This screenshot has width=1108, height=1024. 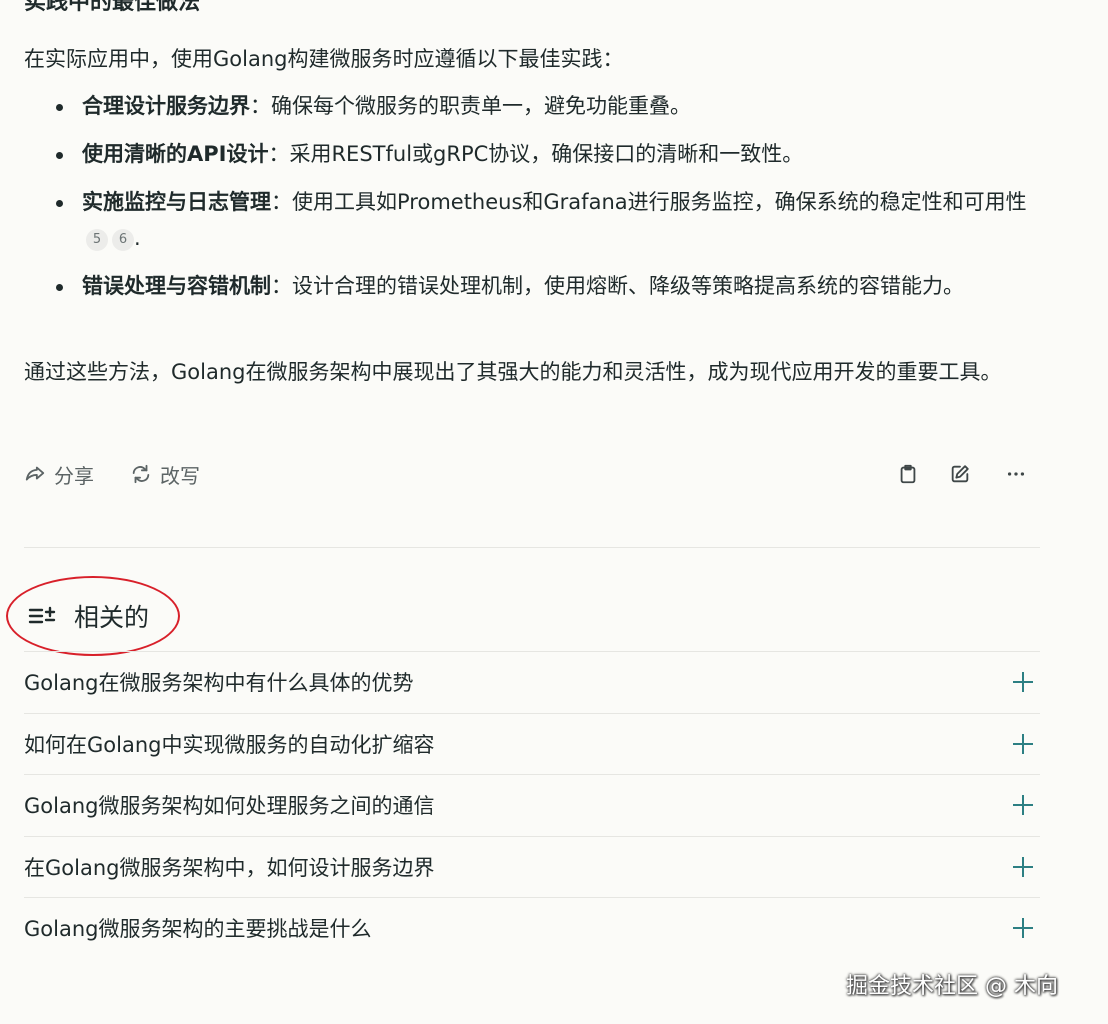 I want to click on edit-icon, so click(x=960, y=474).